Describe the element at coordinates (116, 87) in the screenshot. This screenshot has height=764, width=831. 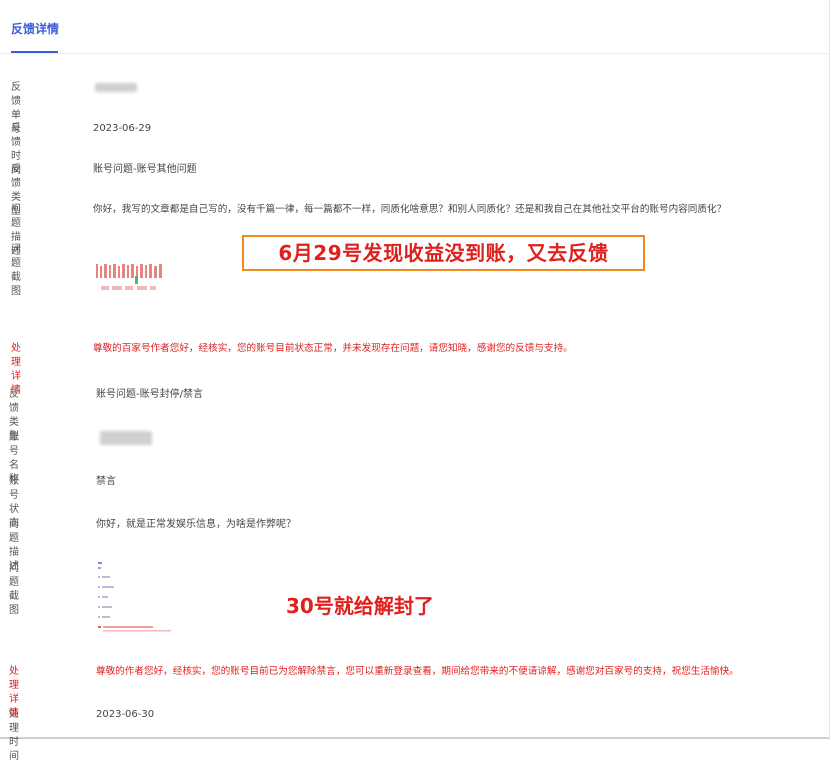
I see `feedback-id-redacted` at that location.